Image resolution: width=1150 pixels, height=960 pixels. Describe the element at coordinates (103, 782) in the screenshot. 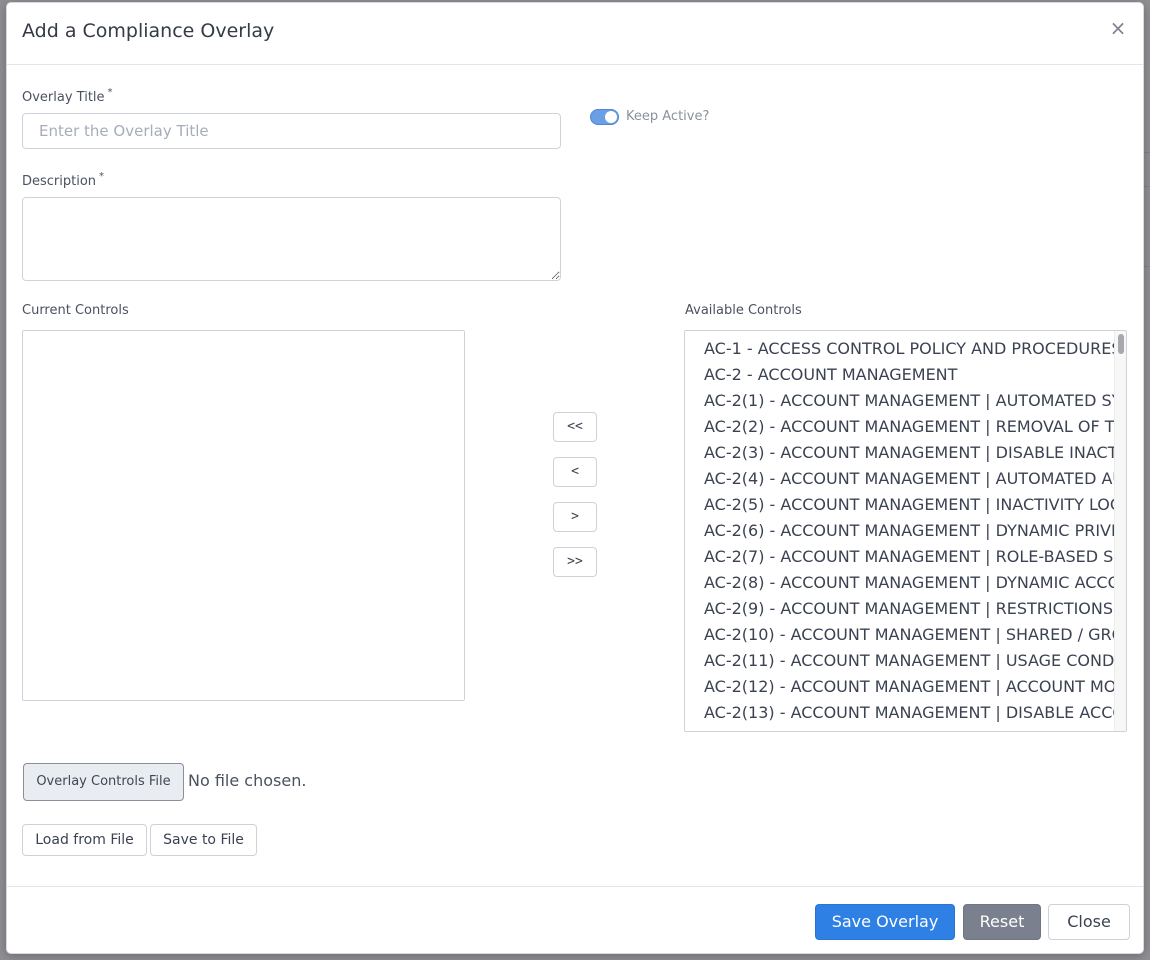

I see `choose-file-button: Overlay Controls File` at that location.